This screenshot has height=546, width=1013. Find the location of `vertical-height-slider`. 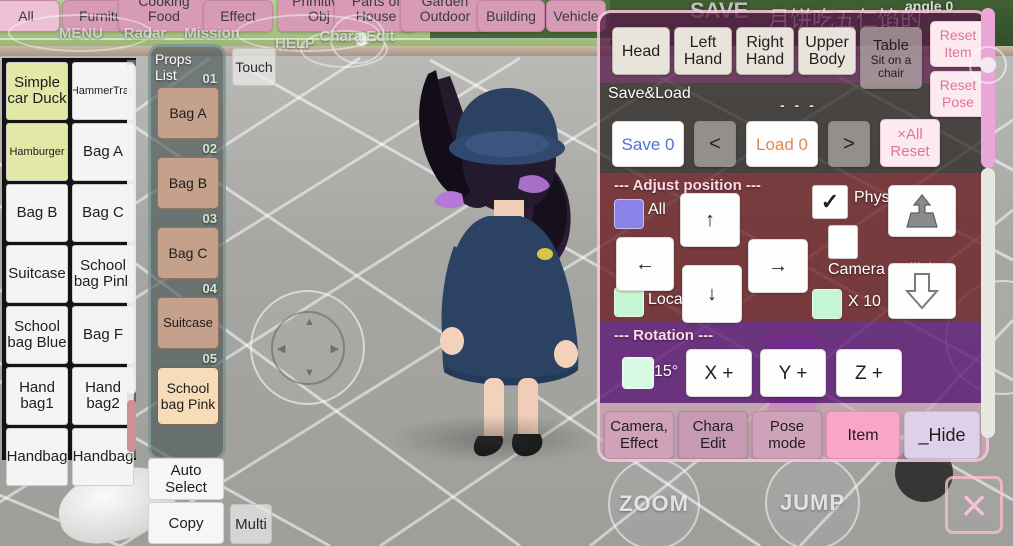

vertical-height-slider is located at coordinates (988, 223).